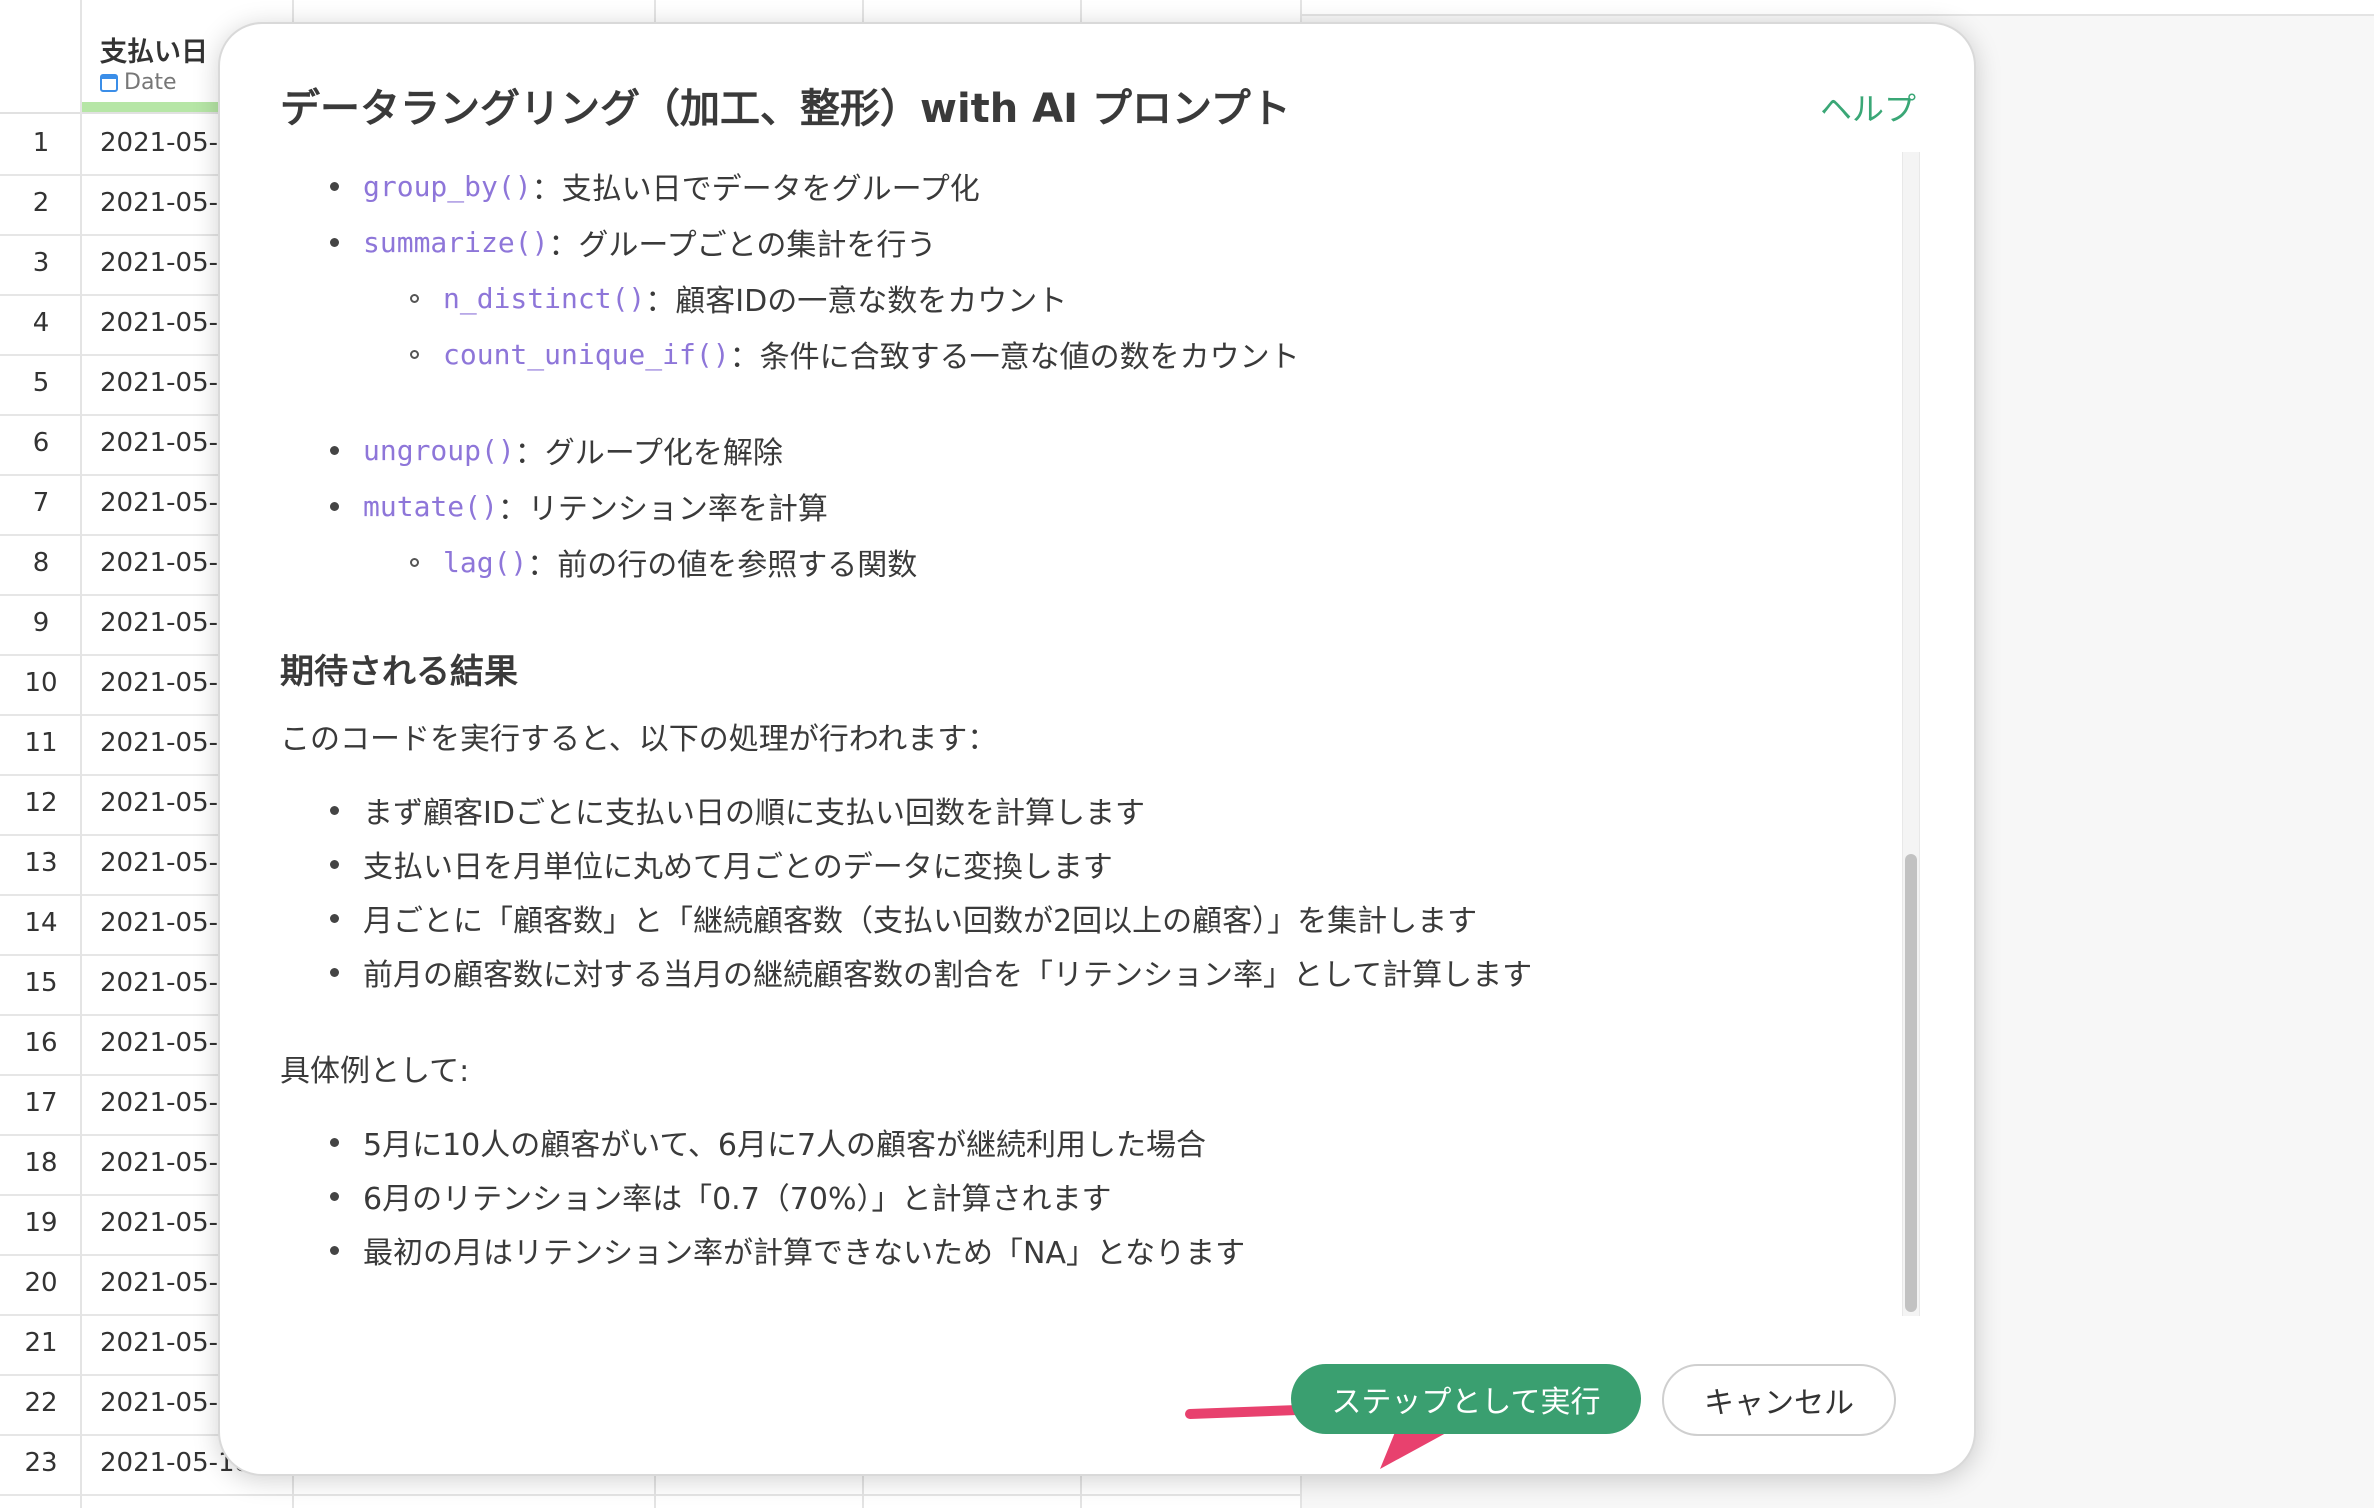 This screenshot has width=2374, height=1508. I want to click on list-item: 6月のリテンション率は「0.7（70%）」と計算されます, so click(720, 1196).